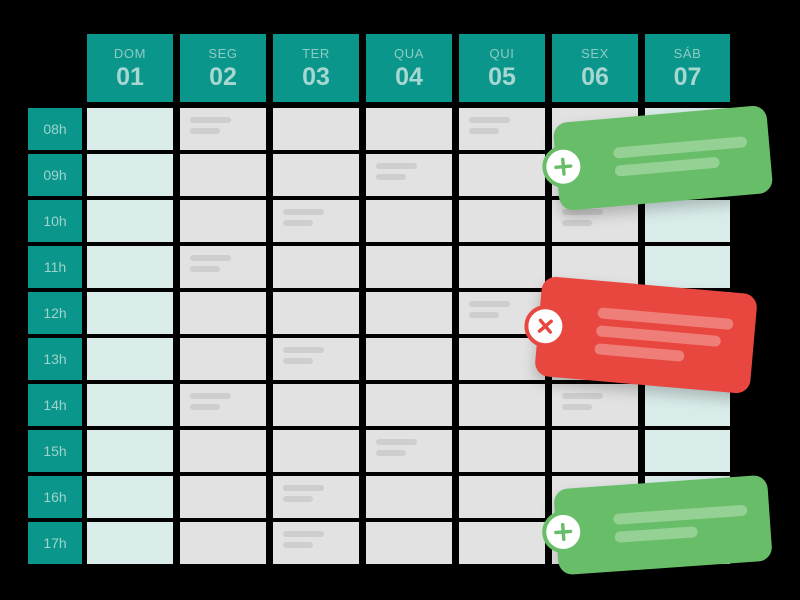 The image size is (800, 600). I want to click on slot-dom-14h, so click(130, 405).